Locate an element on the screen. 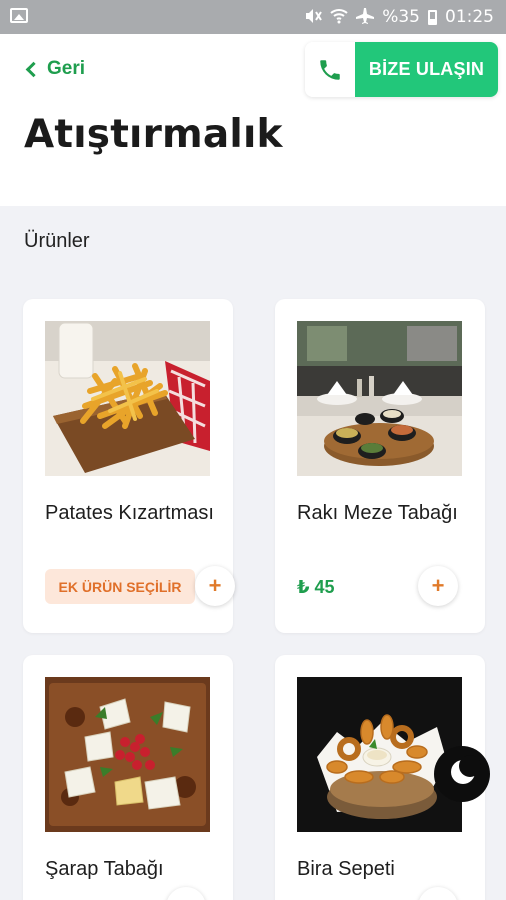 Image resolution: width=506 pixels, height=900 pixels. product-price: ₺ 45 is located at coordinates (316, 587).